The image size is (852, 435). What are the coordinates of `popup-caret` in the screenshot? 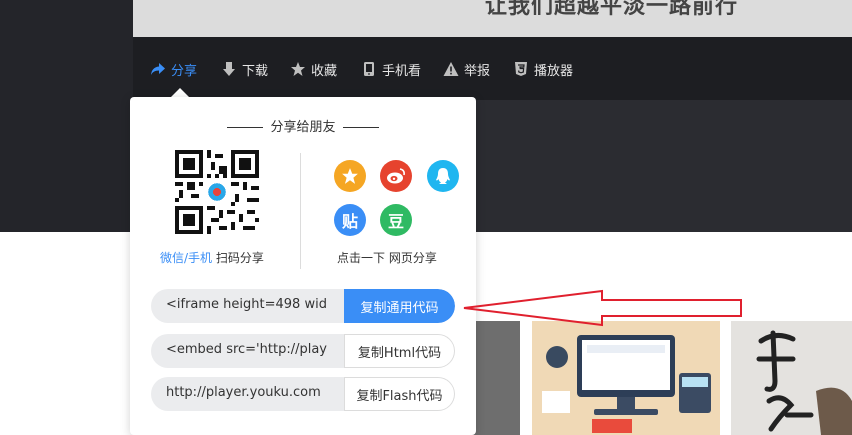 It's located at (180, 92).